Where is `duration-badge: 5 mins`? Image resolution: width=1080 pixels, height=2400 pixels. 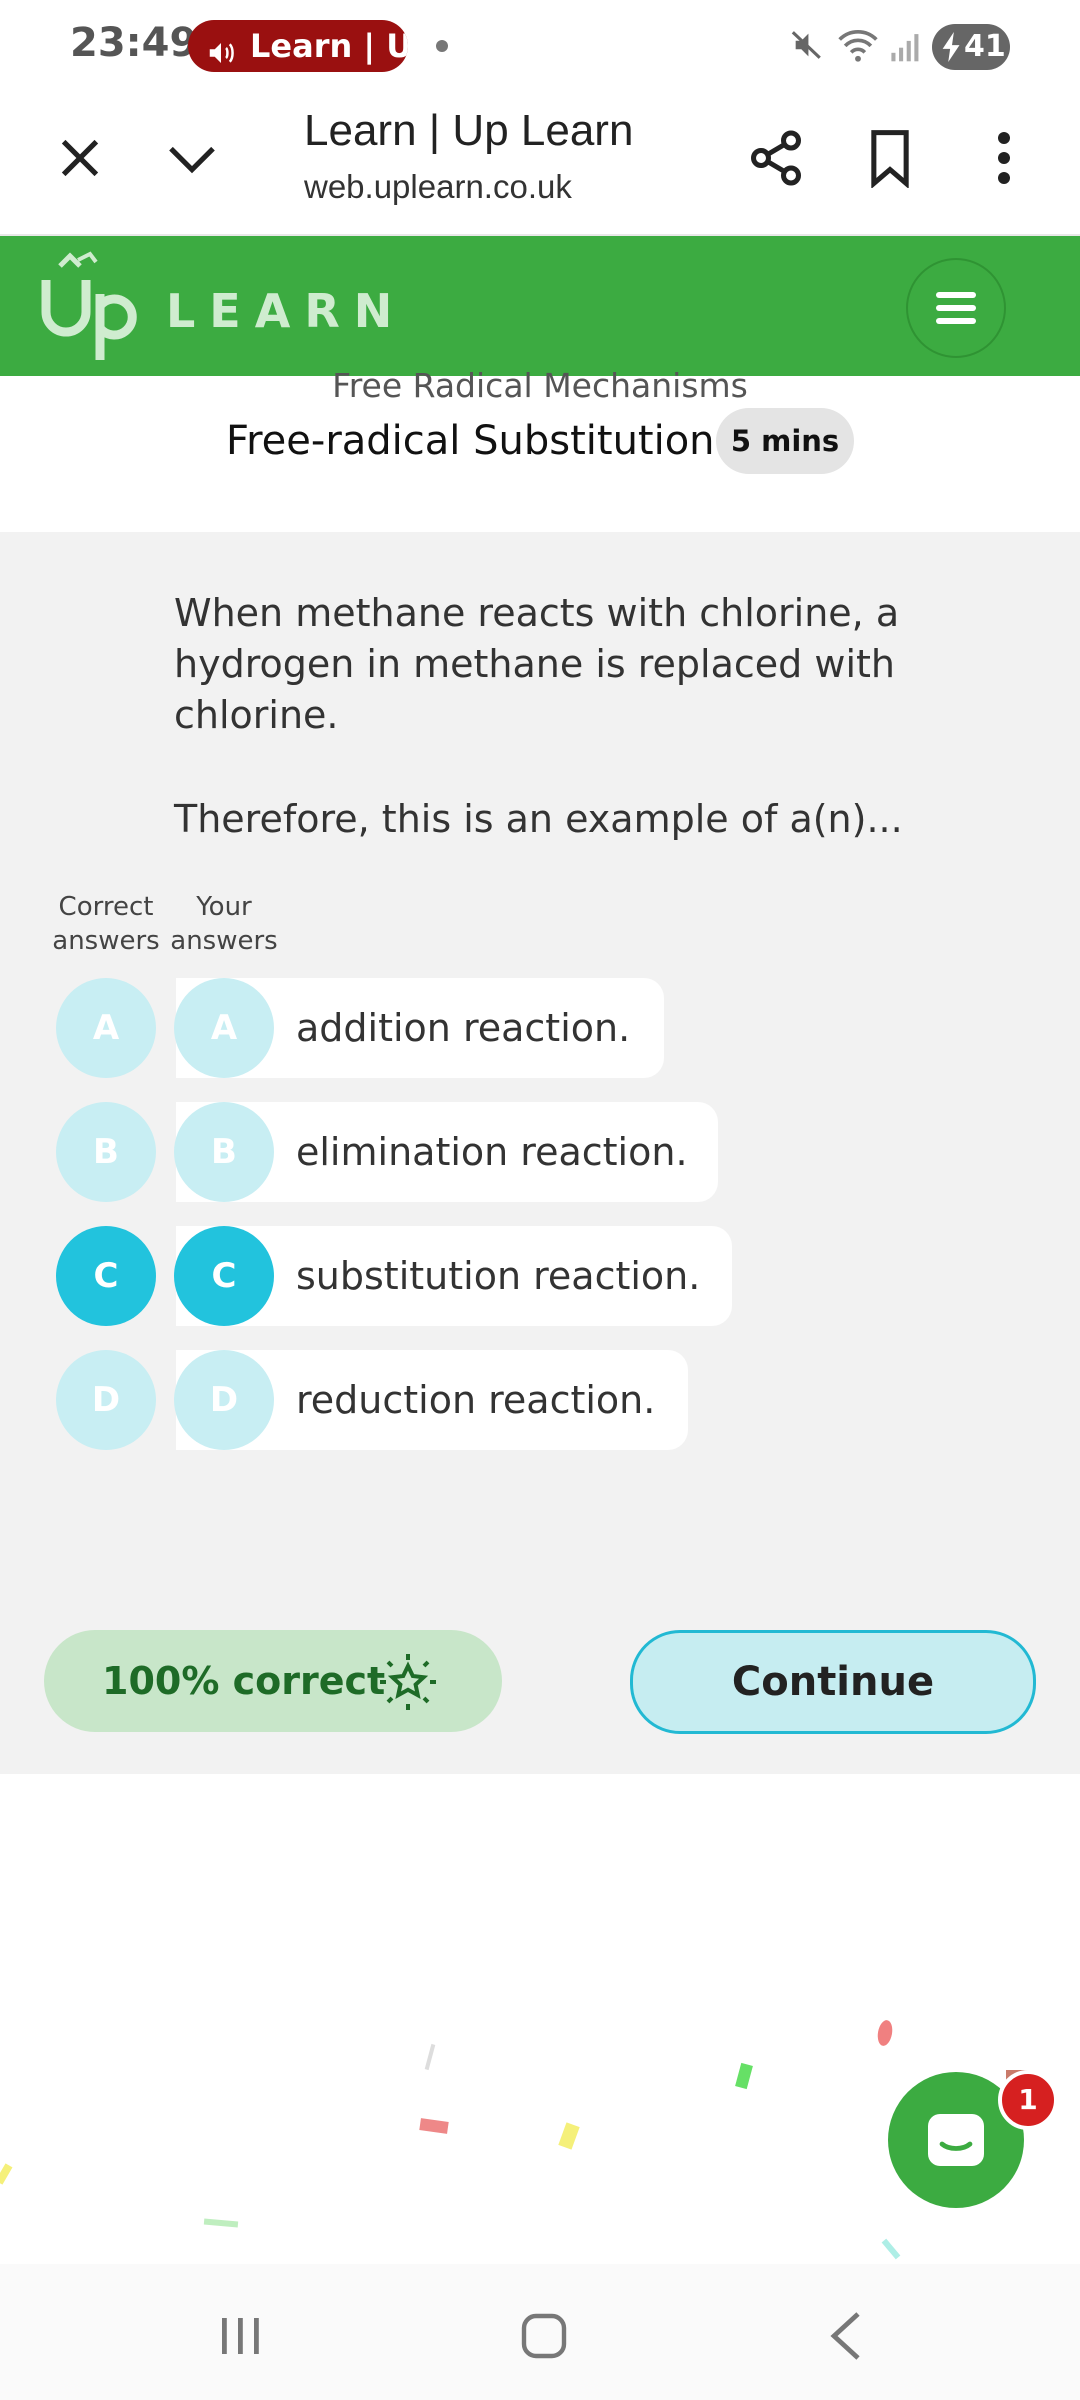 duration-badge: 5 mins is located at coordinates (785, 441).